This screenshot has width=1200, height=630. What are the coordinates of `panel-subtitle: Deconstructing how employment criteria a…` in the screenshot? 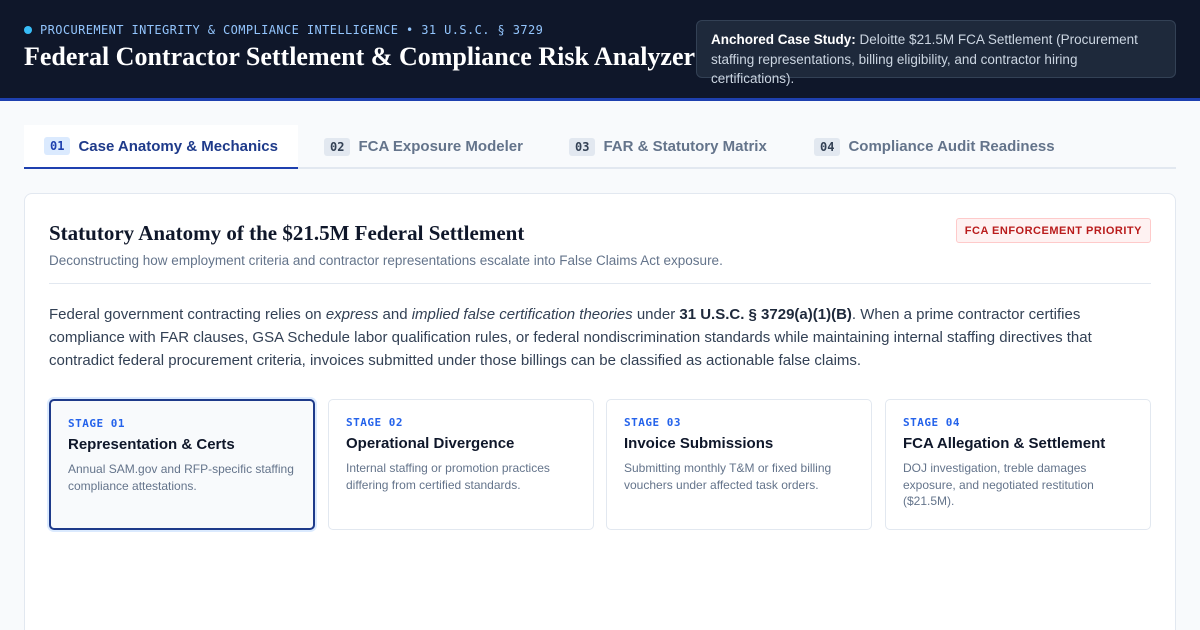 It's located at (386, 260).